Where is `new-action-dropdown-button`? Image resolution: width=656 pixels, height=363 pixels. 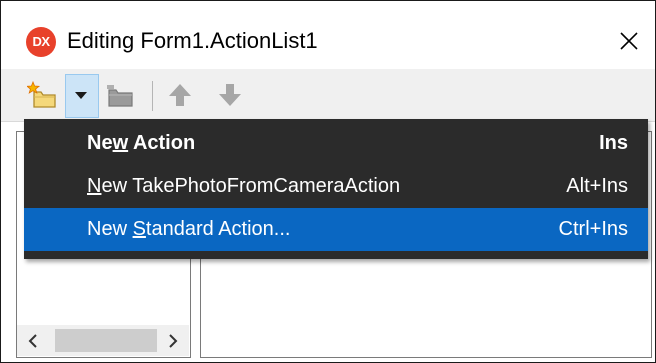 new-action-dropdown-button is located at coordinates (81, 95).